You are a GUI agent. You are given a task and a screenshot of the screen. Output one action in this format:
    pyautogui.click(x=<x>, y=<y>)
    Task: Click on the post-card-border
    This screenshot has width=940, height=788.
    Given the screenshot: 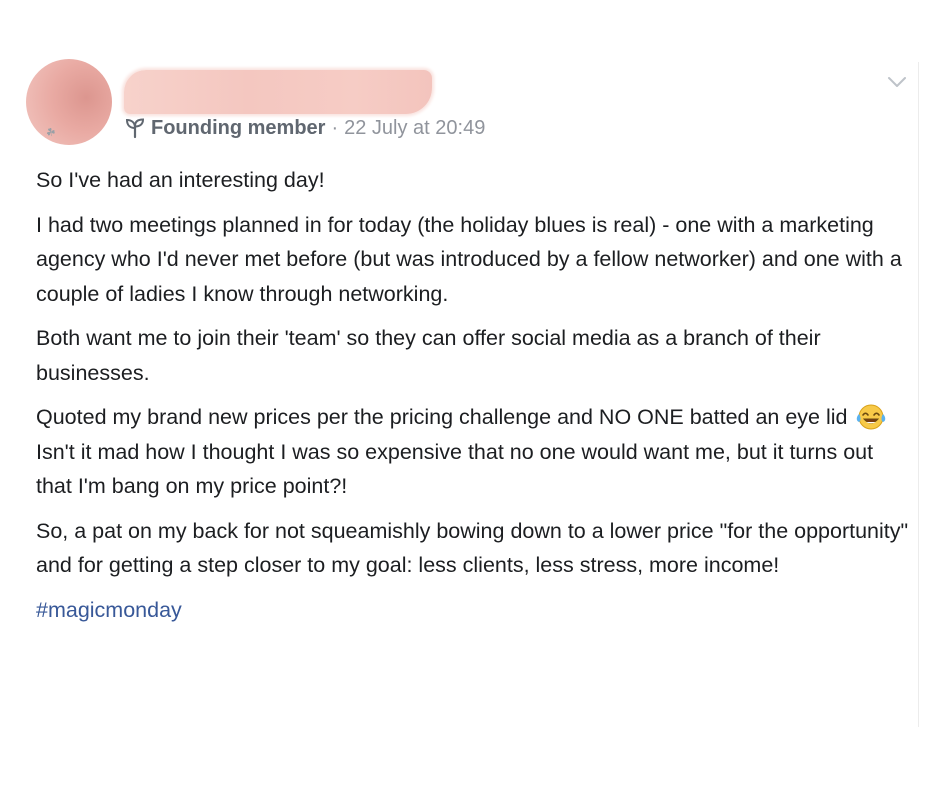 What is the action you would take?
    pyautogui.click(x=918, y=394)
    